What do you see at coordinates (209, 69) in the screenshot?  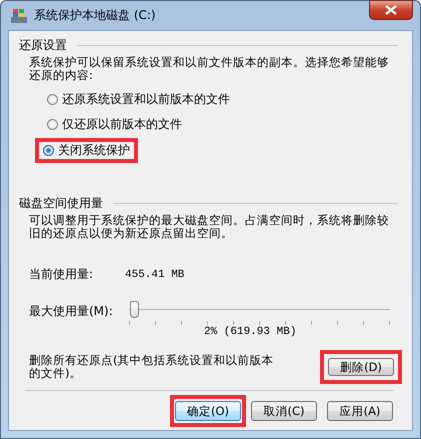 I see `description-text: 系统保护可以保留系统设置和以前文件版本的副本。选择您希望能够还原的内容:` at bounding box center [209, 69].